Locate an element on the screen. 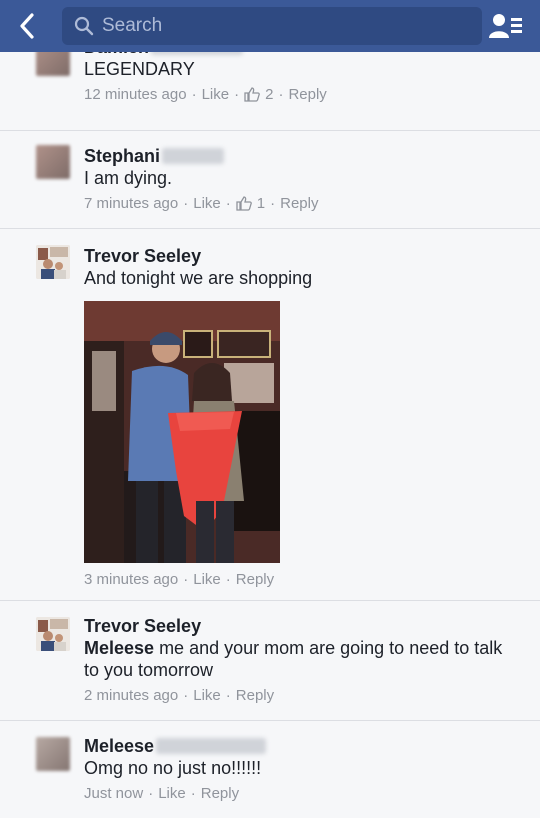 This screenshot has width=540, height=818. chevron-left-icon is located at coordinates (27, 26).